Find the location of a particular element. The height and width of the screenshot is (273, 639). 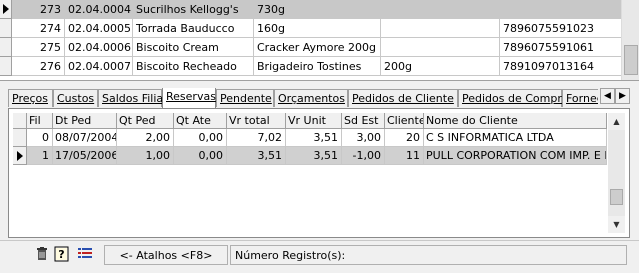

cell-fil: 1 is located at coordinates (40, 156).